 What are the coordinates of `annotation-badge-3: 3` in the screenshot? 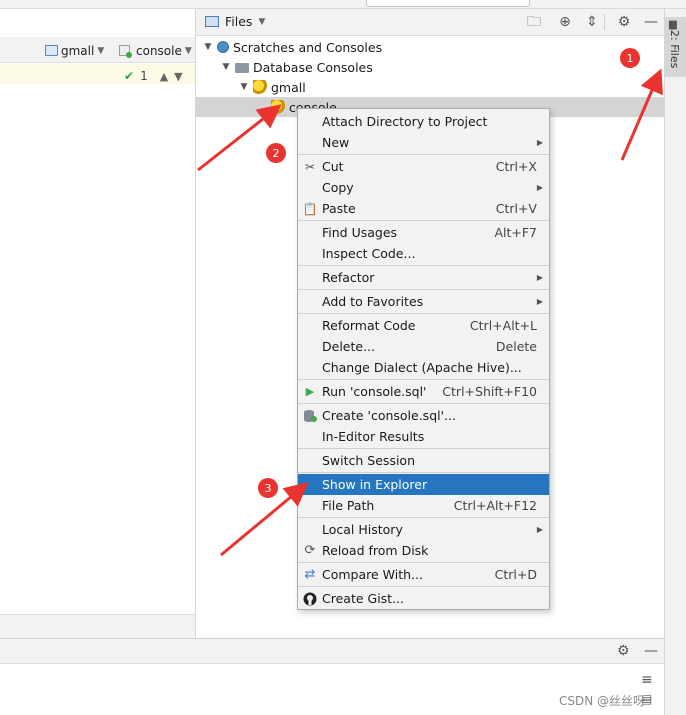 It's located at (268, 488).